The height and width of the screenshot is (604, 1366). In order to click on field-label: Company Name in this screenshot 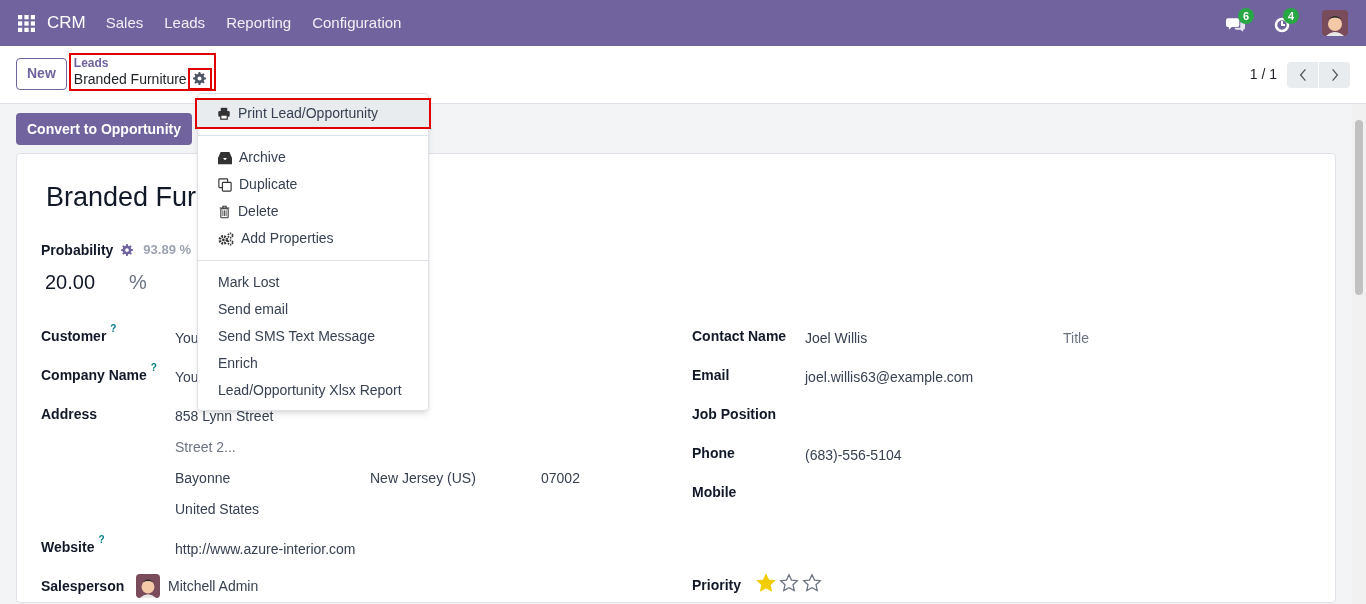, I will do `click(94, 375)`.